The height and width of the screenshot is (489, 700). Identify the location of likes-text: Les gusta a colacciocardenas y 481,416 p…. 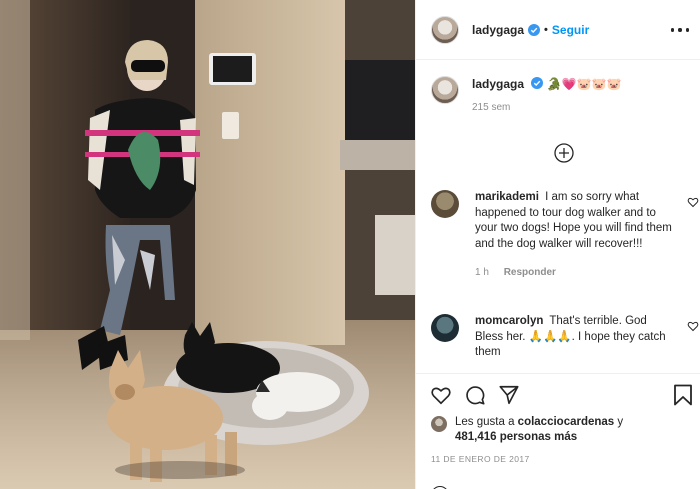
(539, 430).